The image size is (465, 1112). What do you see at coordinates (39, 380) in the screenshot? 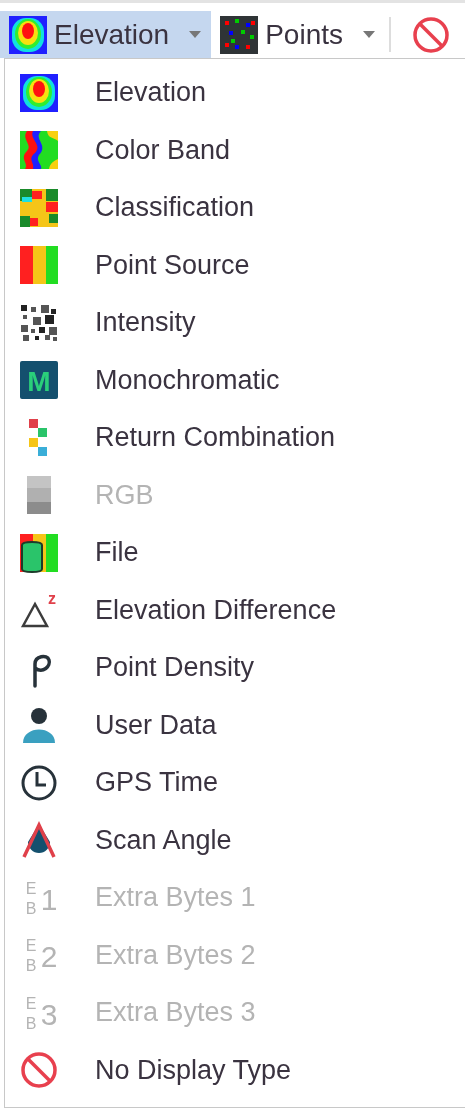
I see `monochrome-m-icon: M` at bounding box center [39, 380].